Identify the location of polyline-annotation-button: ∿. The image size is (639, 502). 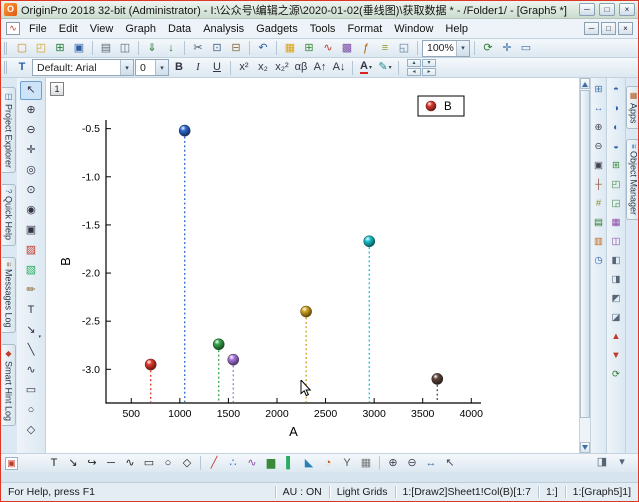
(130, 463).